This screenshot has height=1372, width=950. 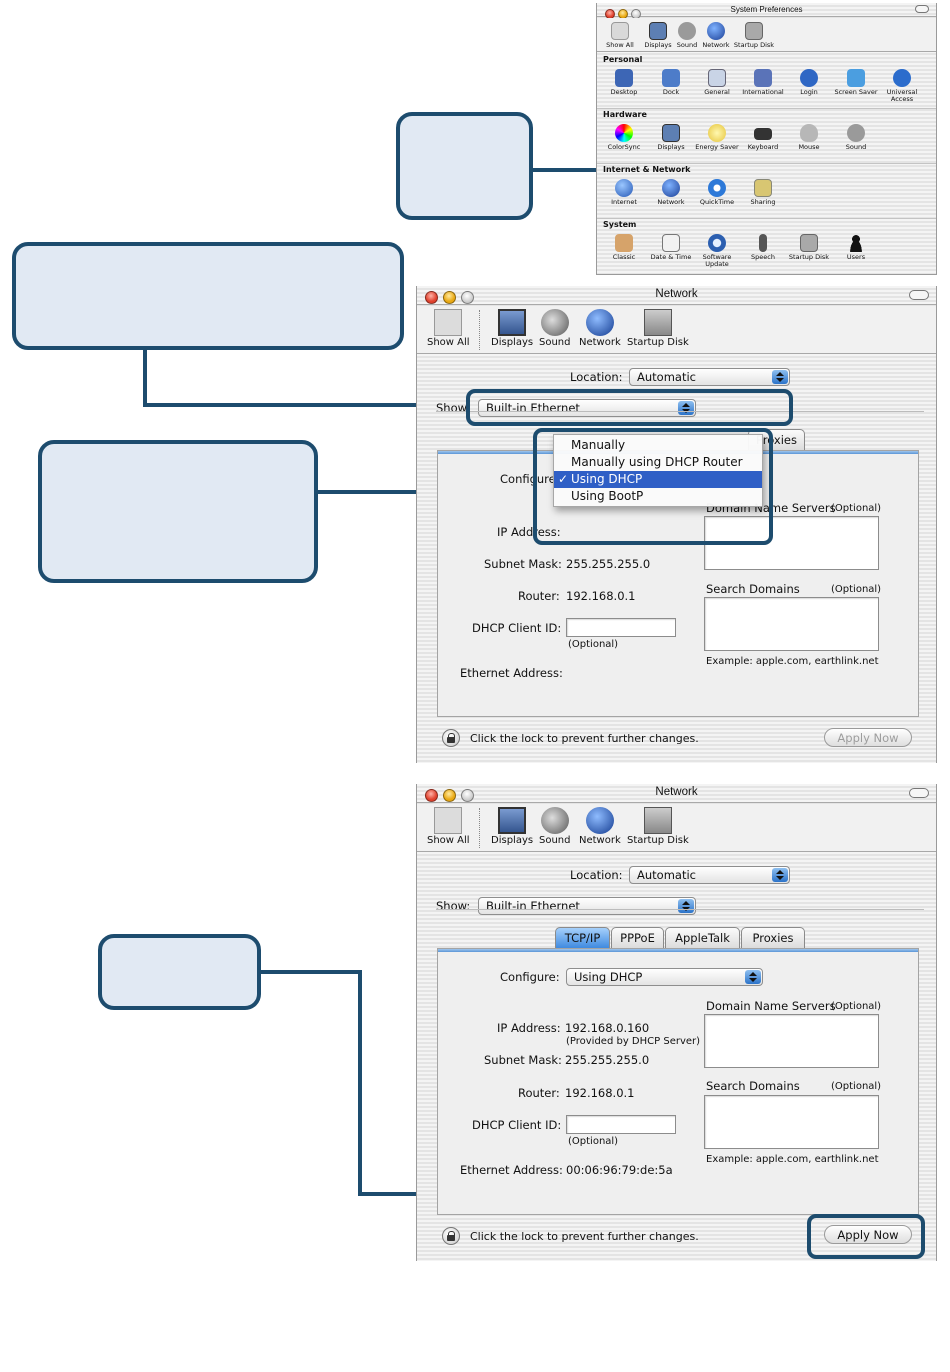 I want to click on ethernet-address-label: Ethernet Address:, so click(x=511, y=1170).